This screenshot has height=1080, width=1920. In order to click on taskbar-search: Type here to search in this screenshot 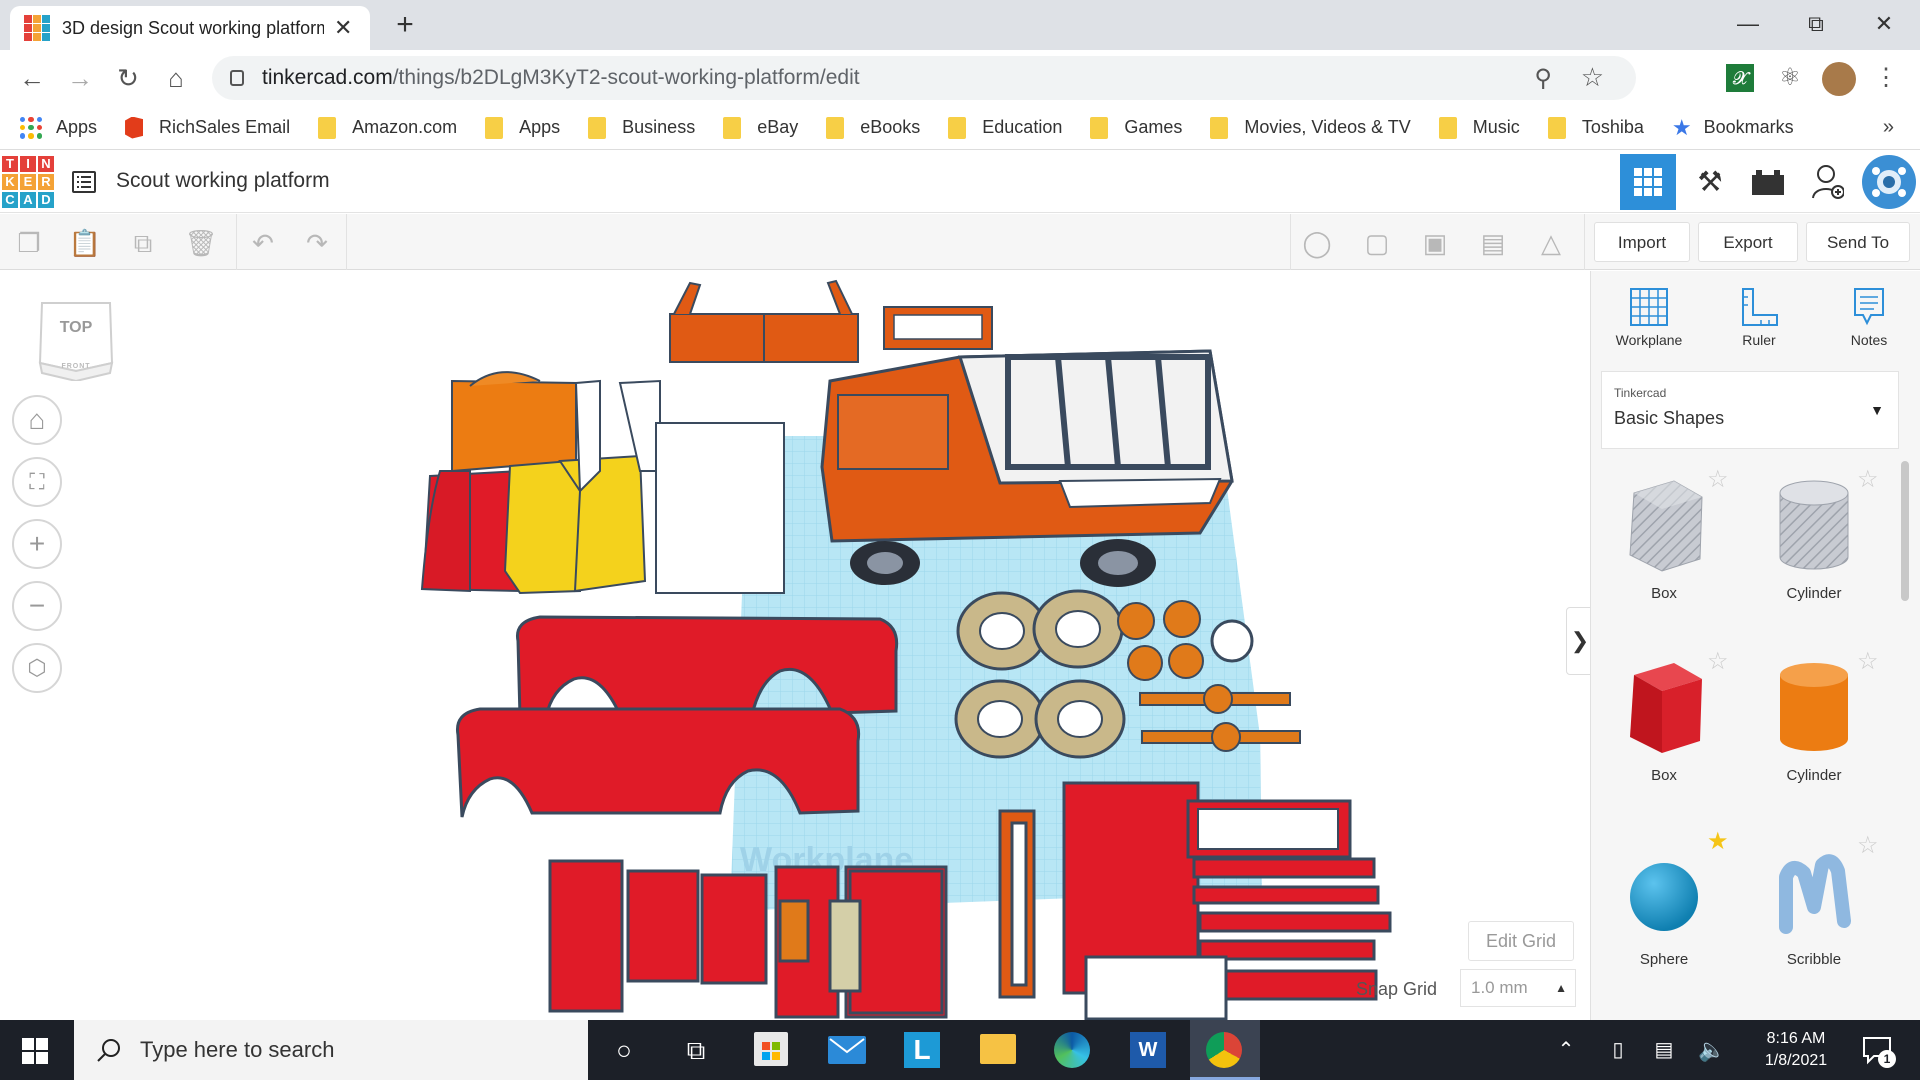, I will do `click(331, 1050)`.